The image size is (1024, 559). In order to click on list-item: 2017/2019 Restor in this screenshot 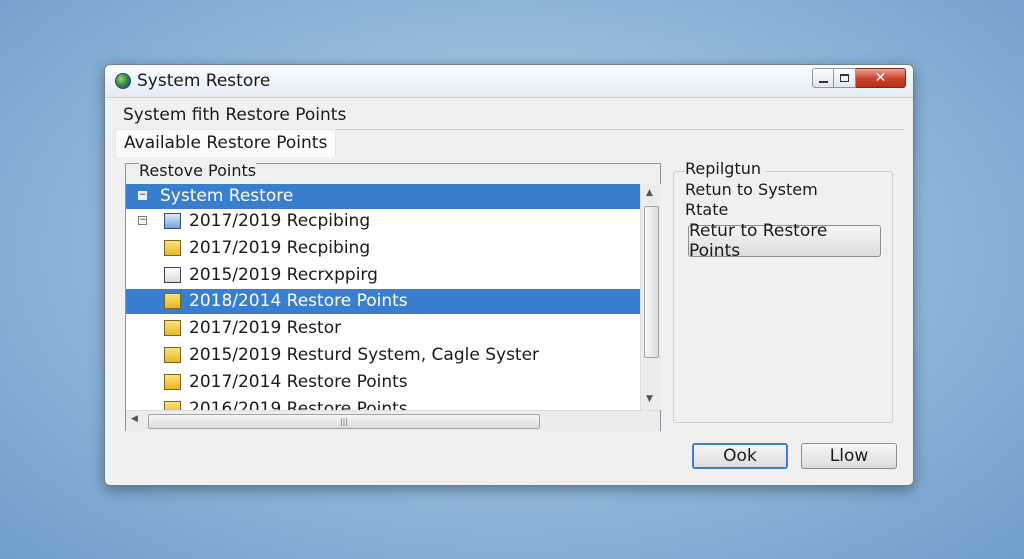, I will do `click(383, 328)`.